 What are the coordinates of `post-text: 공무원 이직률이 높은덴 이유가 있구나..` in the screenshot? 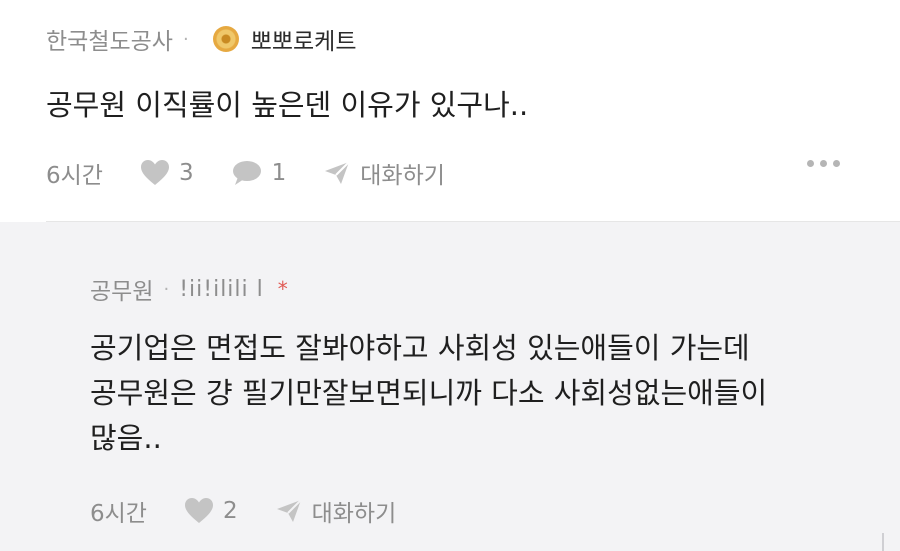 It's located at (287, 105).